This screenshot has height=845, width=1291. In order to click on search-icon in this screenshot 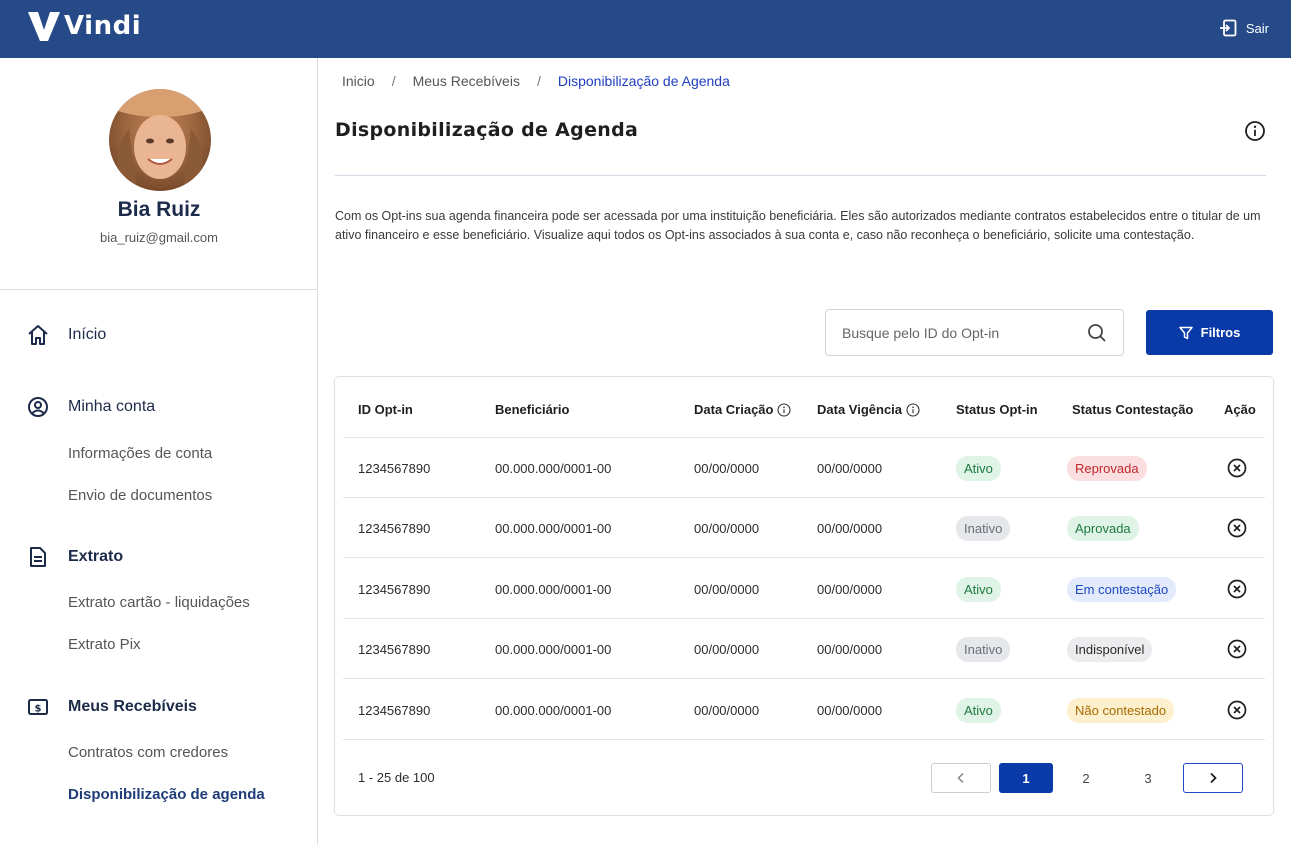, I will do `click(1097, 333)`.